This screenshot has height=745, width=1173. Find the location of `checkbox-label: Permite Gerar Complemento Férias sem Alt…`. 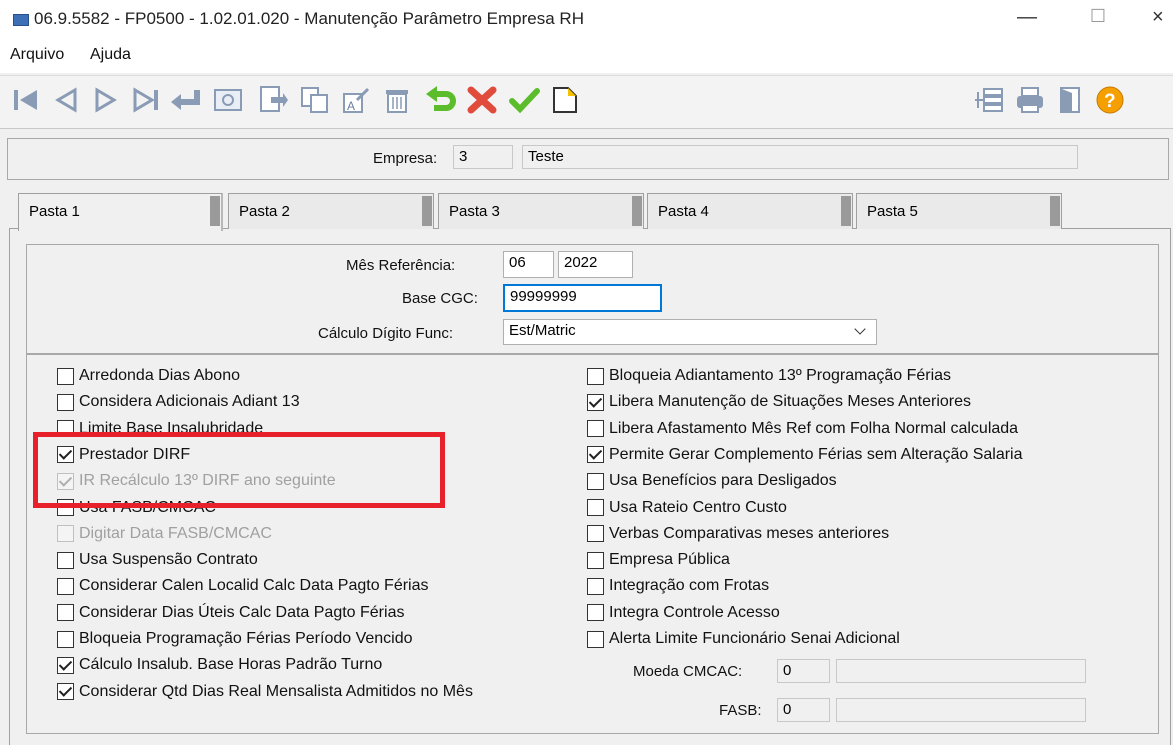

checkbox-label: Permite Gerar Complemento Férias sem Alt… is located at coordinates (816, 454).